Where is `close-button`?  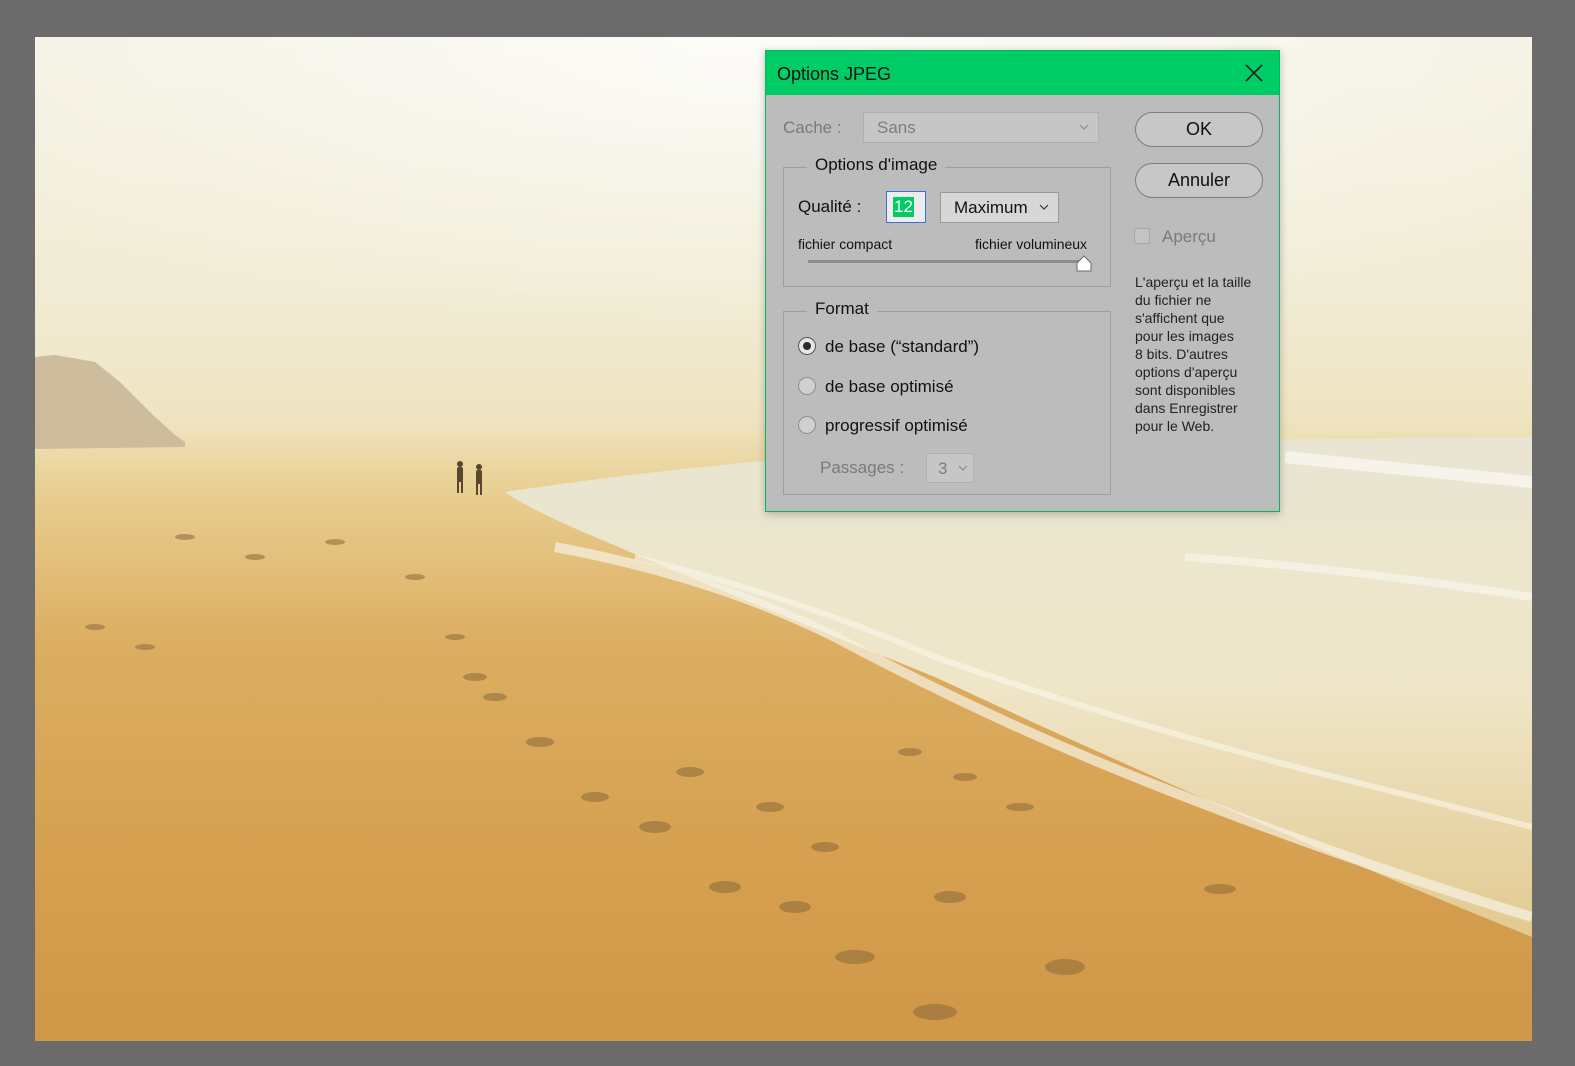 close-button is located at coordinates (1254, 73).